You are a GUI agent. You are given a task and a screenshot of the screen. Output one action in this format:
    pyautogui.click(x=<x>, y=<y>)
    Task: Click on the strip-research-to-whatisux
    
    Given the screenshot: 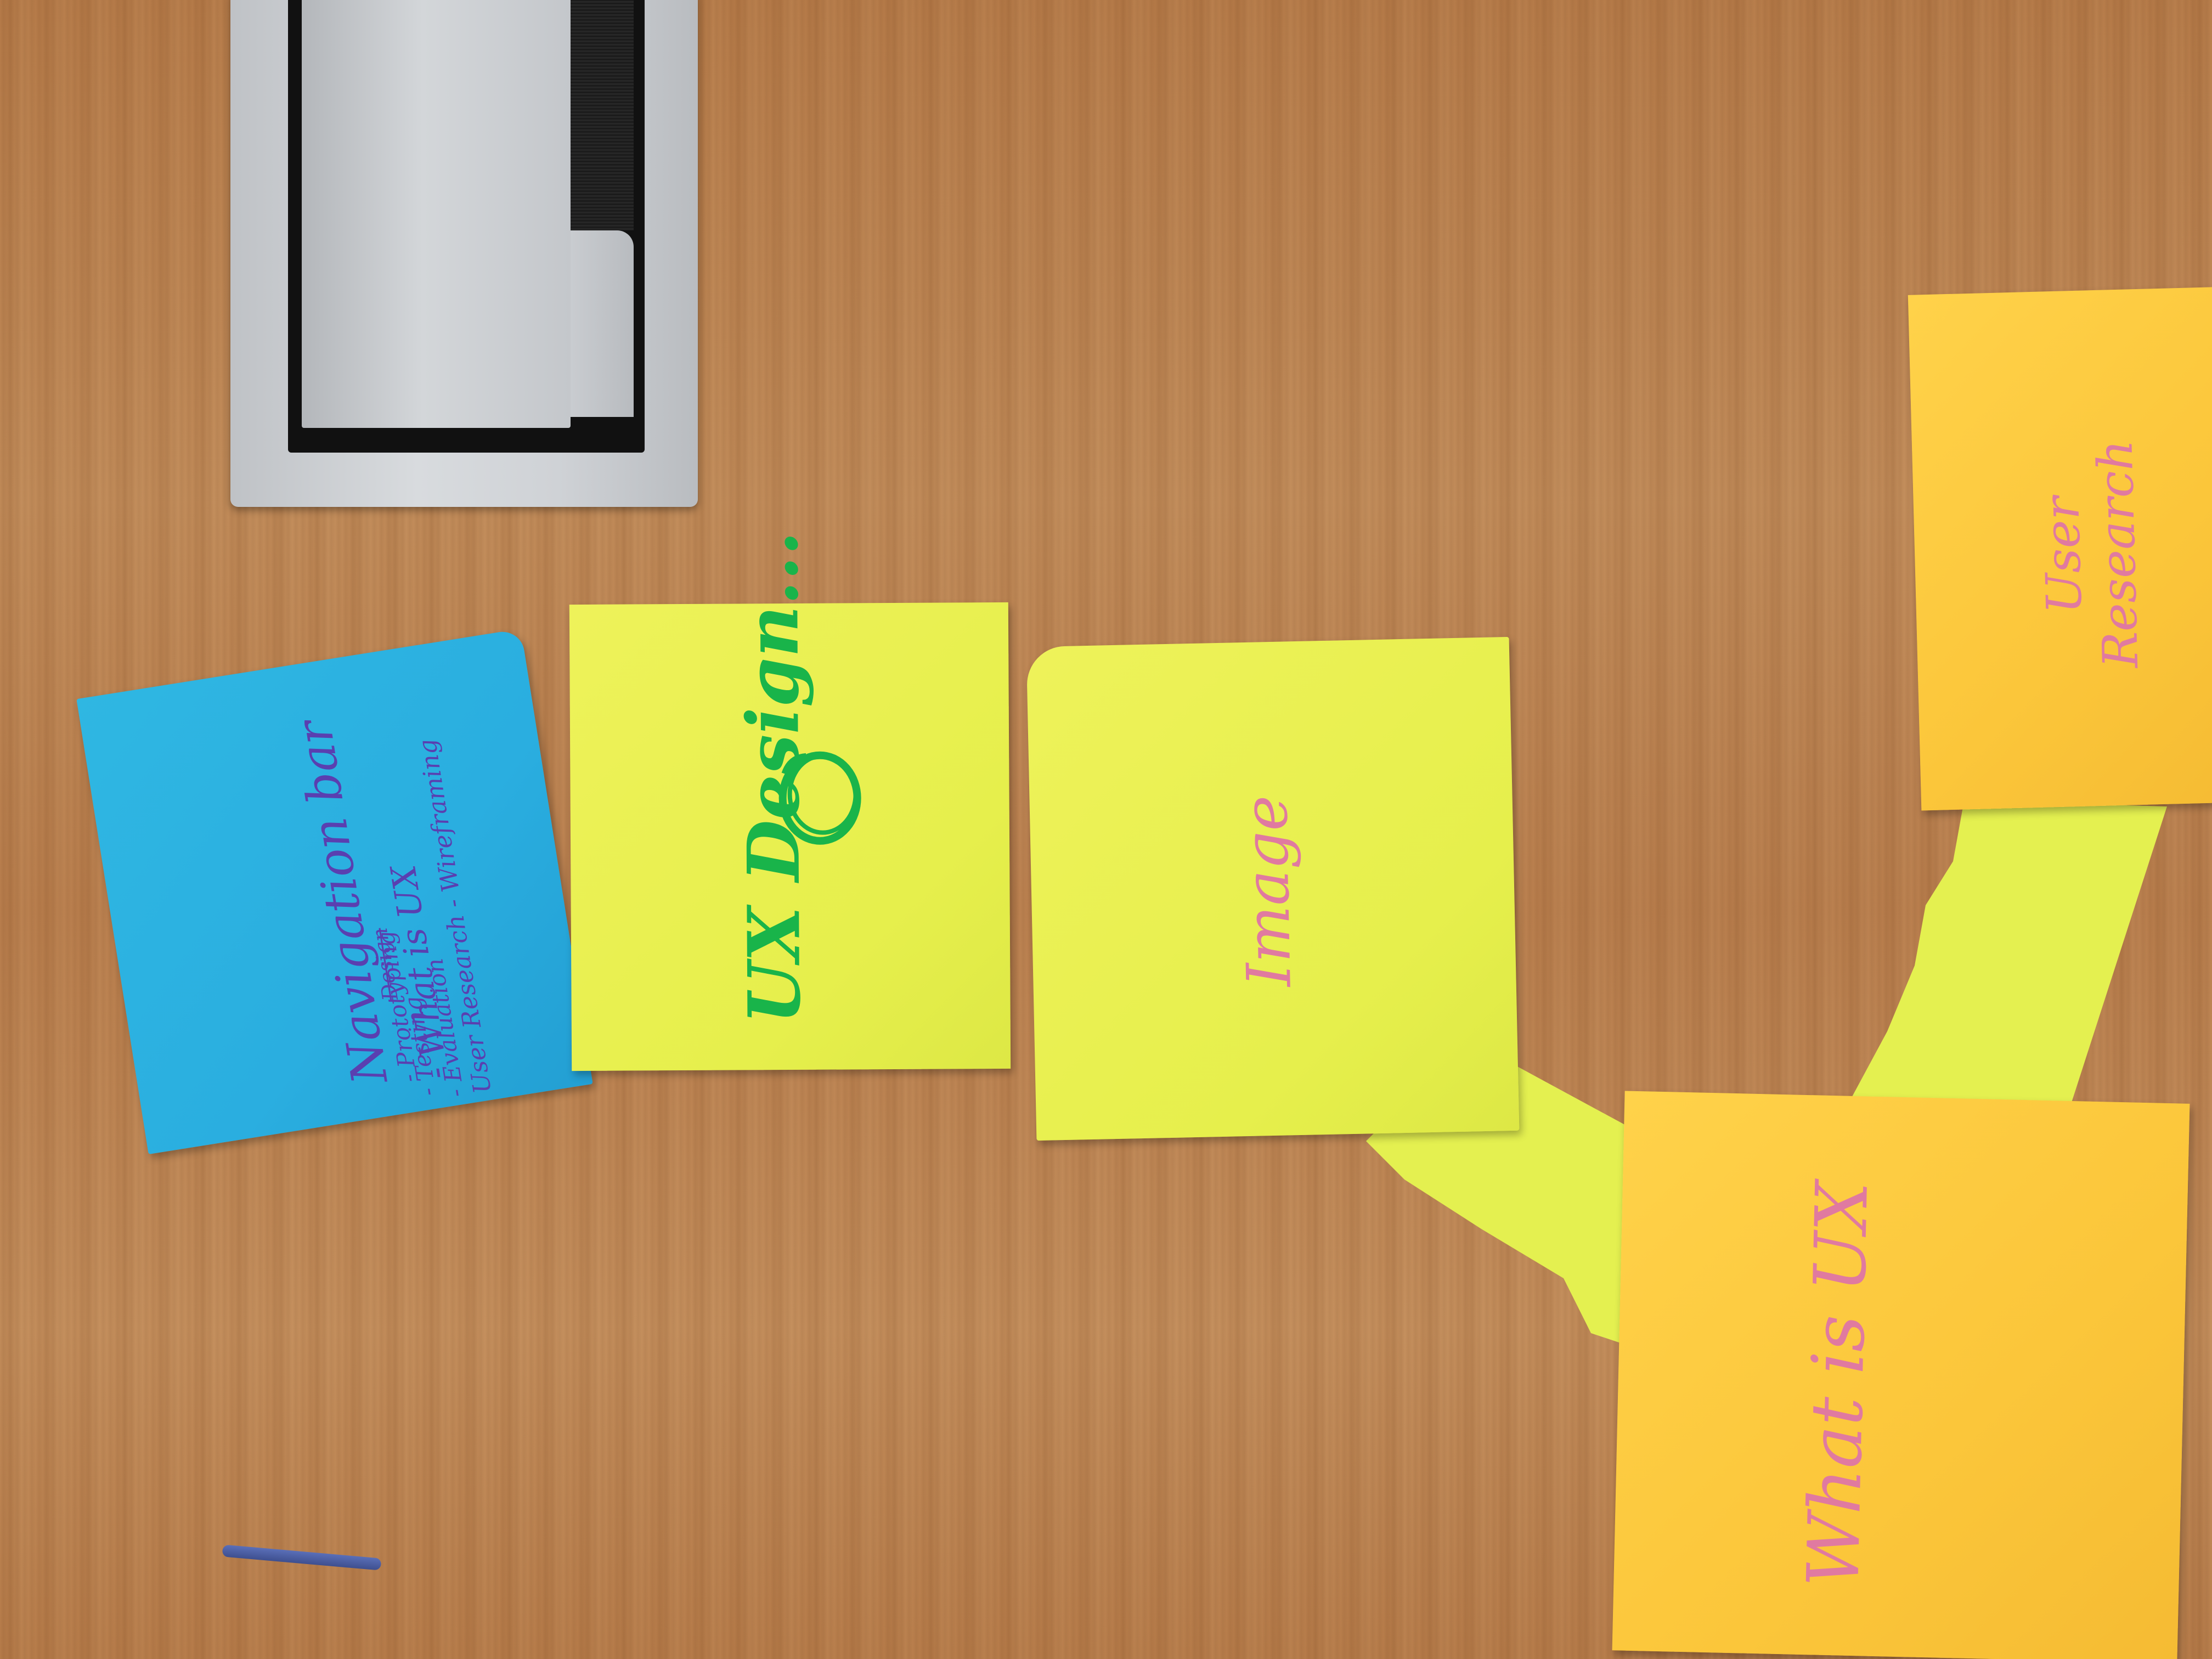 What is the action you would take?
    pyautogui.click(x=2008, y=974)
    